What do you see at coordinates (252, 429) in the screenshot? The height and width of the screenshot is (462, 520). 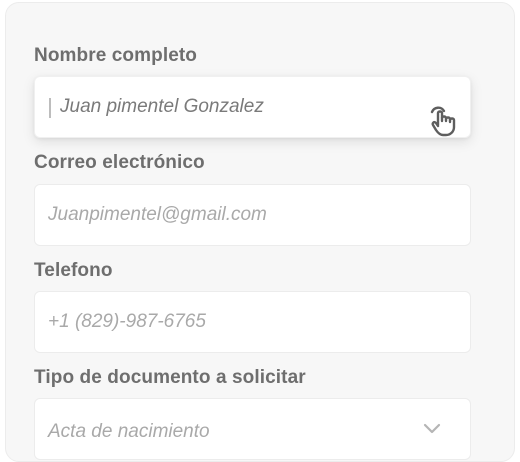 I see `document-type-select: Acta de nacimiento` at bounding box center [252, 429].